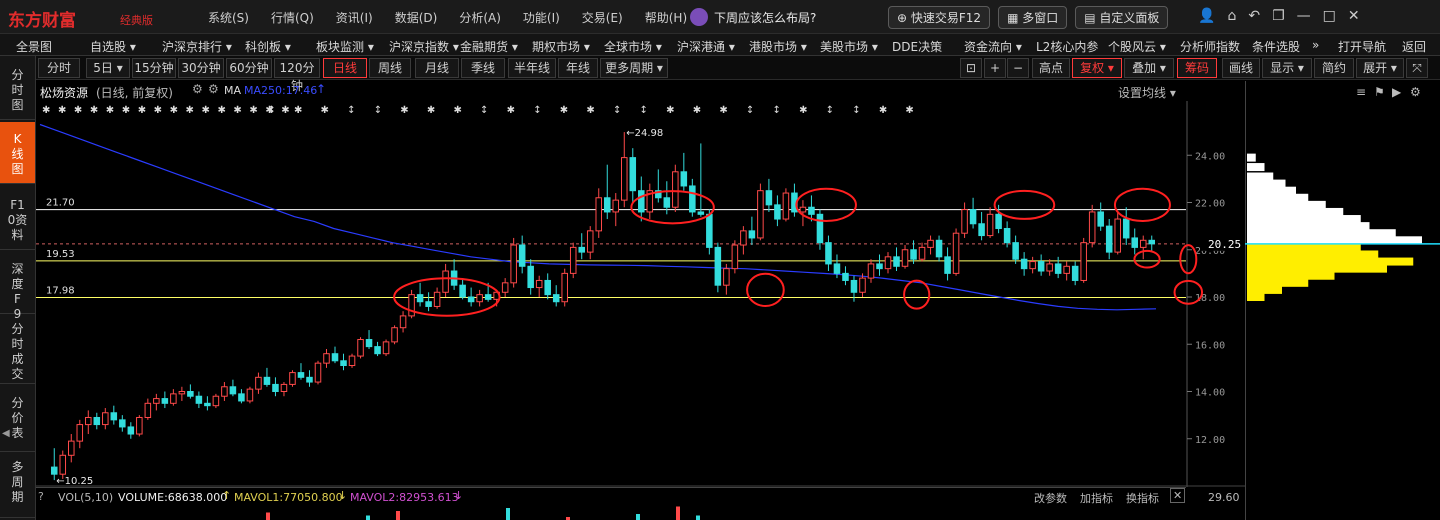  What do you see at coordinates (1147, 92) in the screenshot?
I see `ma-settings-button: 设置均线 ▾` at bounding box center [1147, 92].